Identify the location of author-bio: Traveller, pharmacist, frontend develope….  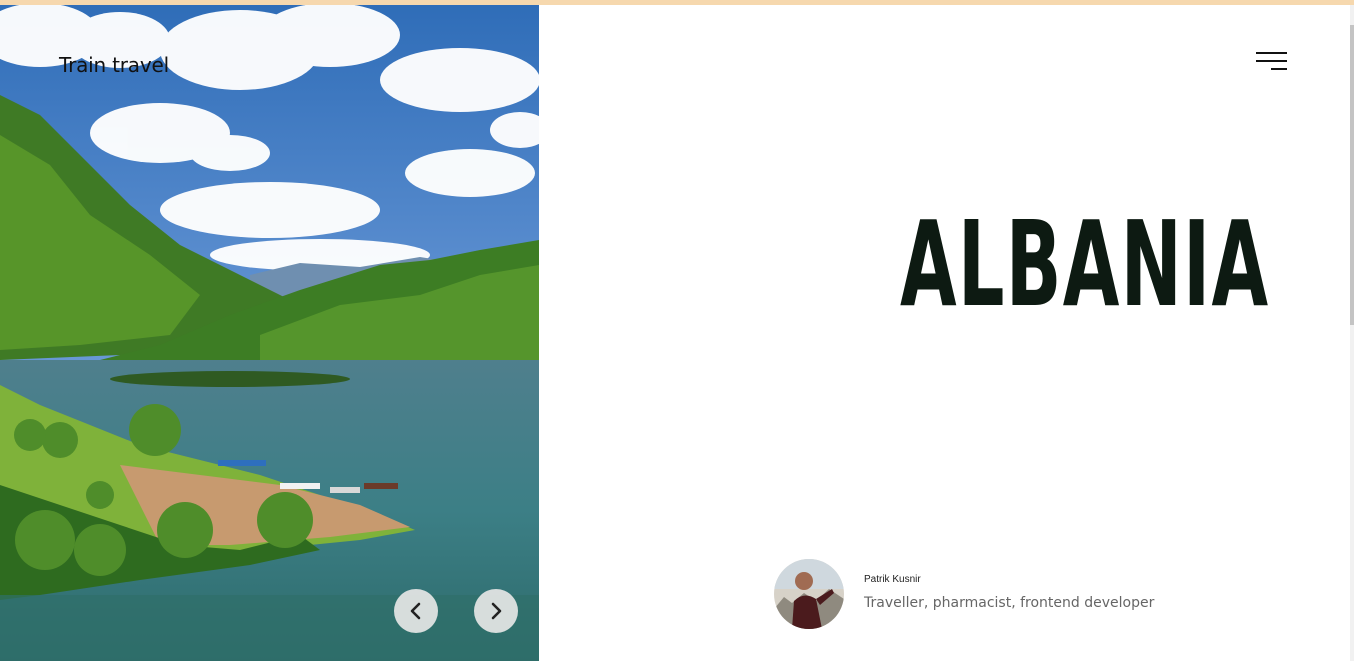
(1009, 603).